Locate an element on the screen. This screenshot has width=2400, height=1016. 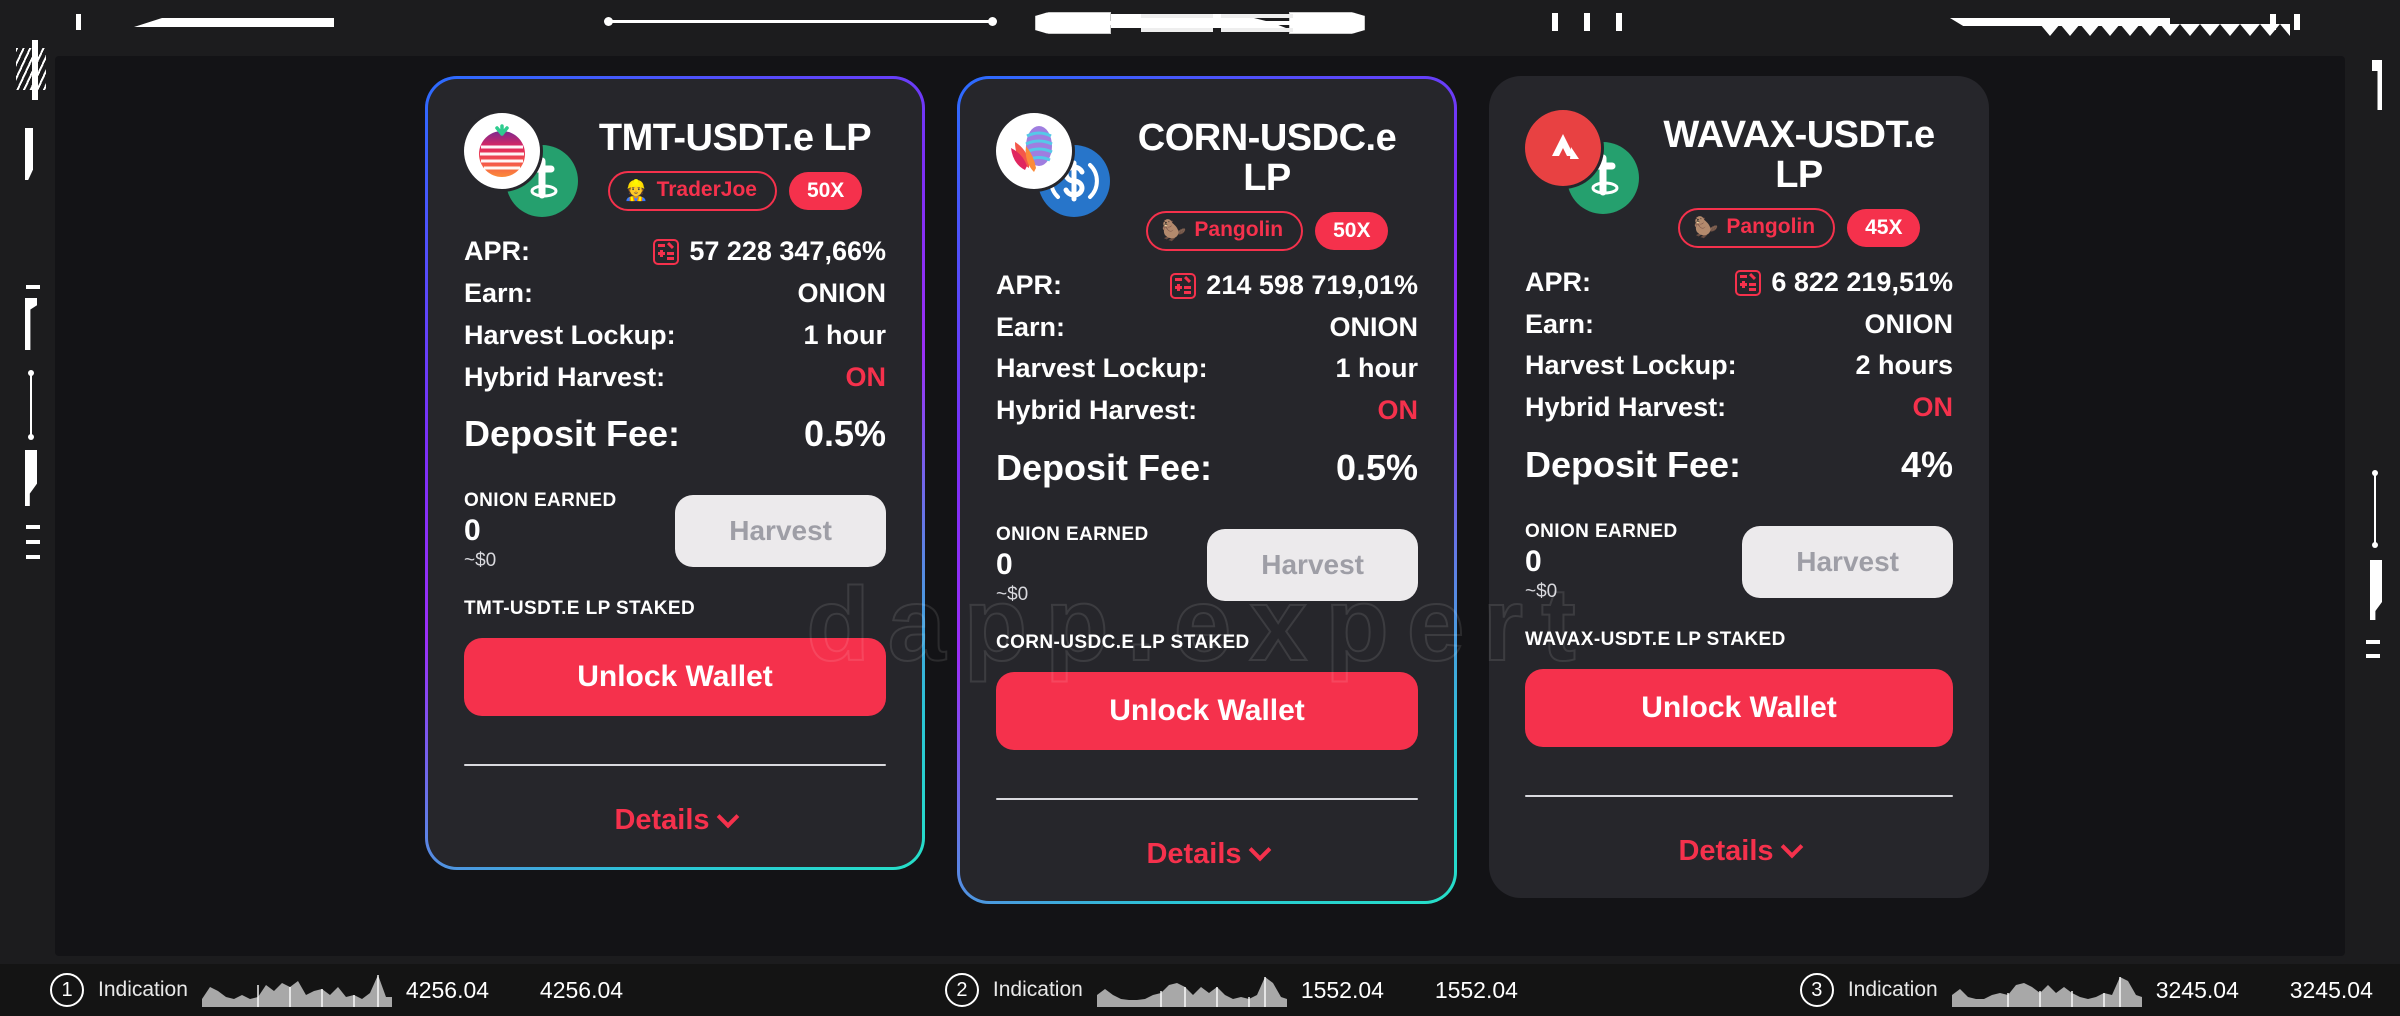
hud-dot-right is located at coordinates (992, 21).